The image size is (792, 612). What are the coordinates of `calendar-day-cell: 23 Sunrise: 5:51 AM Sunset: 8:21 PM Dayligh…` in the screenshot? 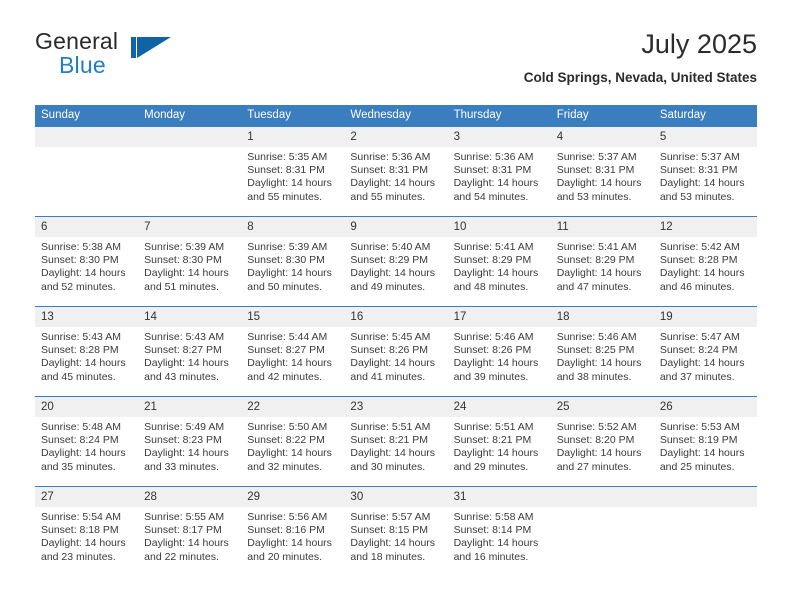 It's located at (396, 441).